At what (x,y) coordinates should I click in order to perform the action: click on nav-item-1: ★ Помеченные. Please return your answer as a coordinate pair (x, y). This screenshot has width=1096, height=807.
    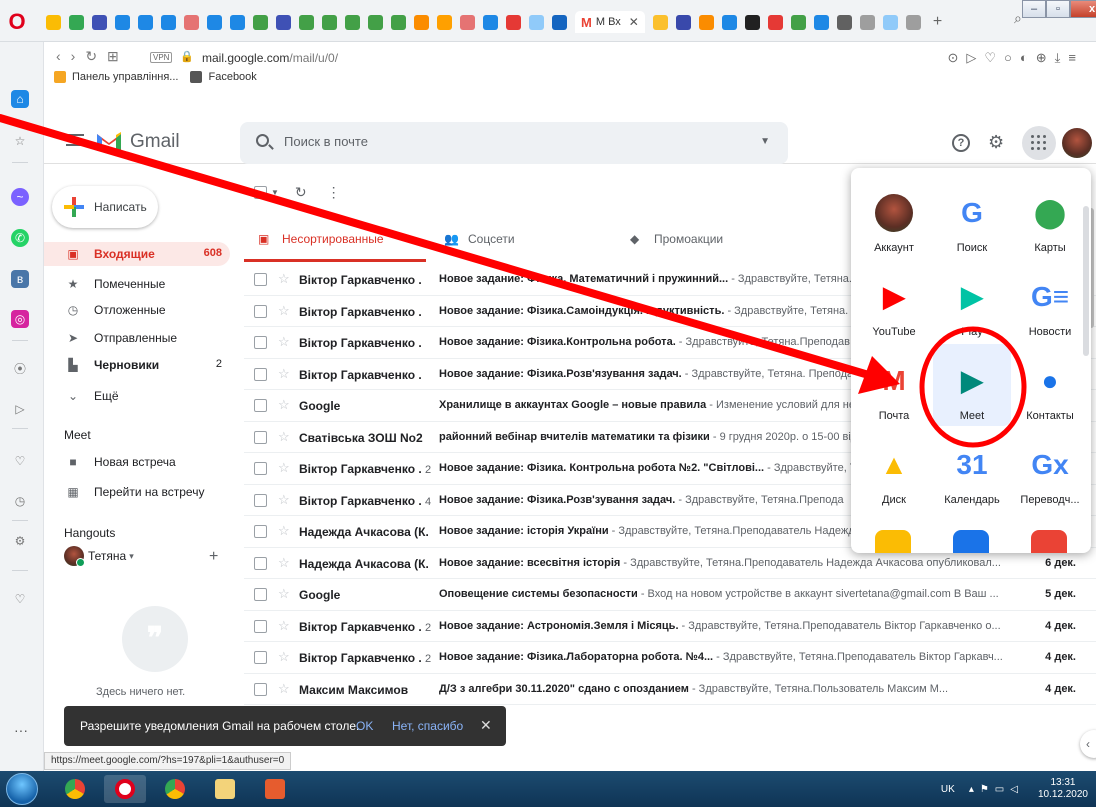
    Looking at the image, I should click on (137, 284).